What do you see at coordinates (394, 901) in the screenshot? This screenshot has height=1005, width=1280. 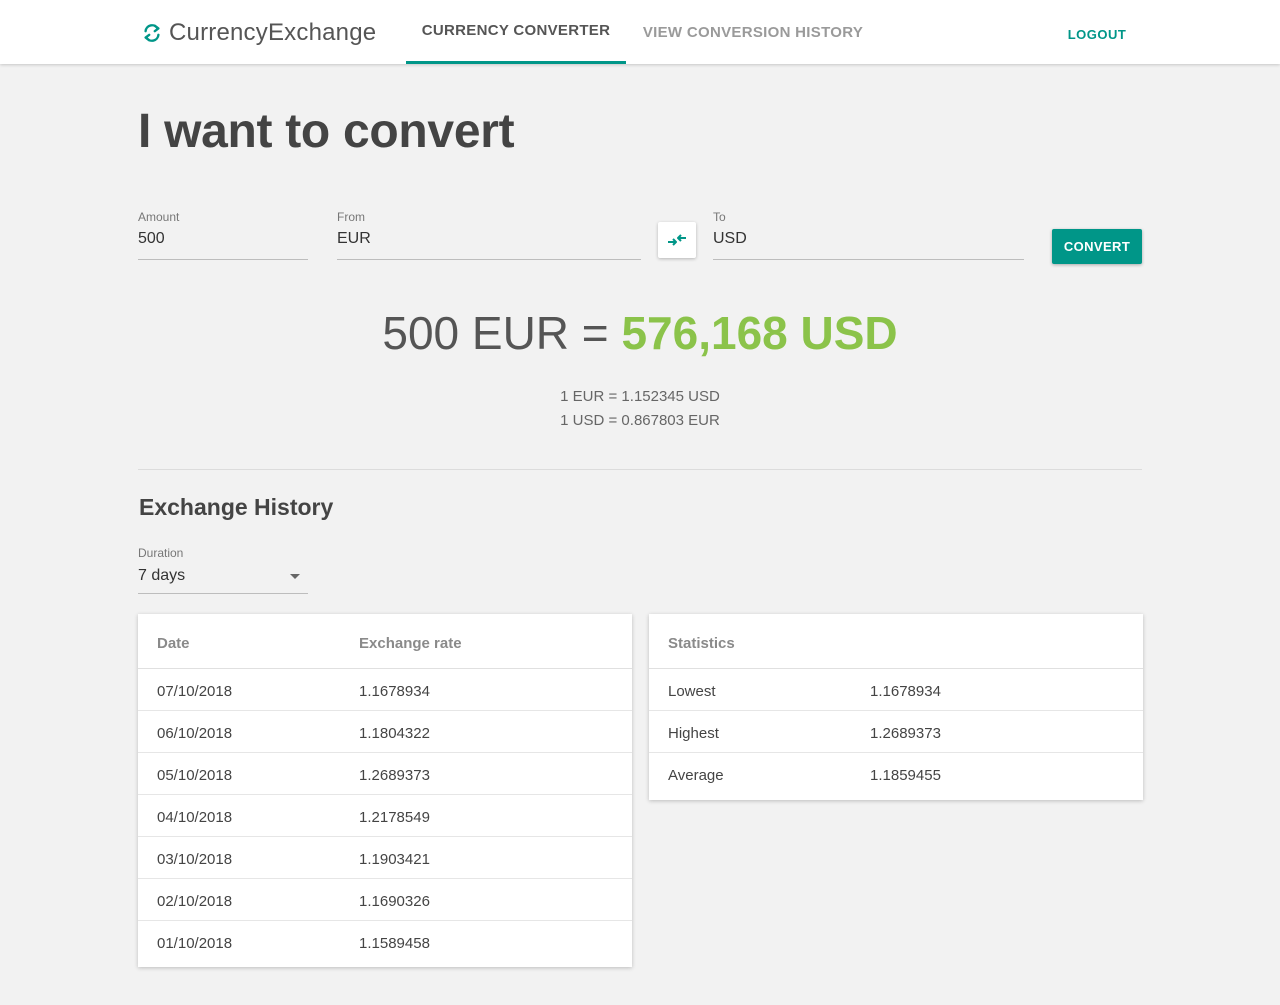 I see `row-rate: 1.1690326` at bounding box center [394, 901].